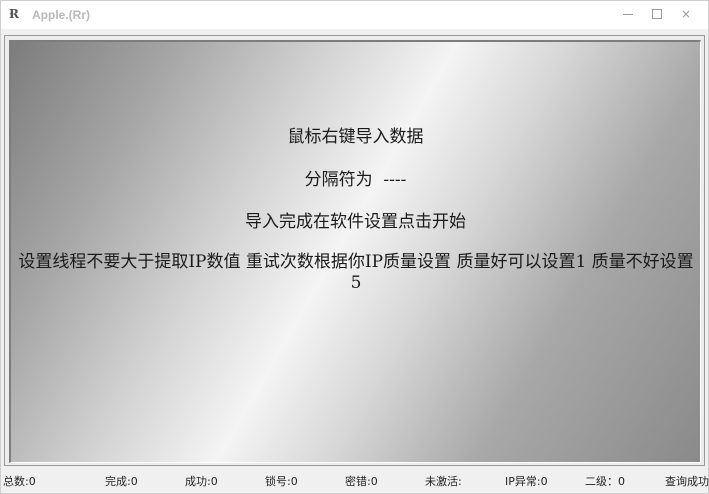  What do you see at coordinates (687, 481) in the screenshot?
I see `status-query-success: 查询成功` at bounding box center [687, 481].